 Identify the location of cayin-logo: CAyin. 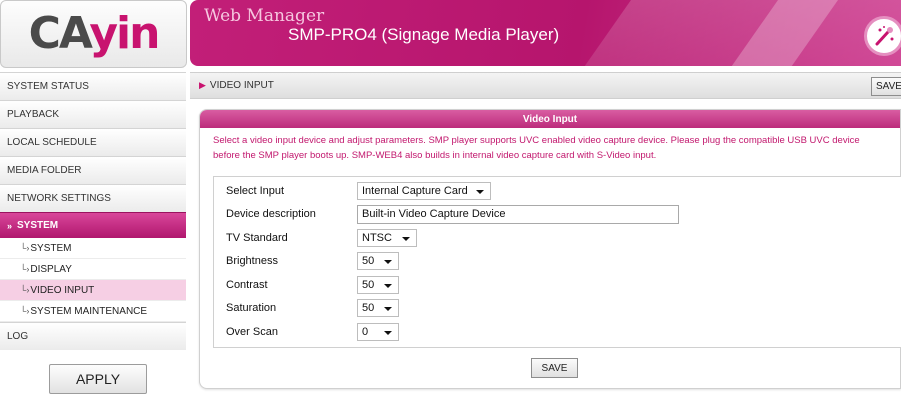
(95, 34).